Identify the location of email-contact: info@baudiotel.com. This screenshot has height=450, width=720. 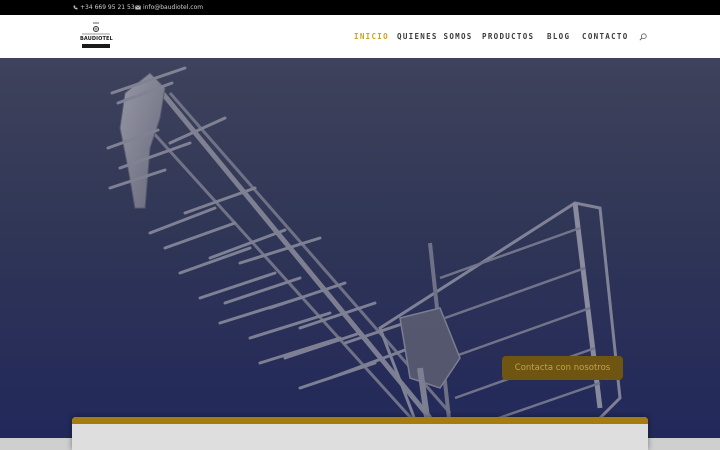
(169, 7).